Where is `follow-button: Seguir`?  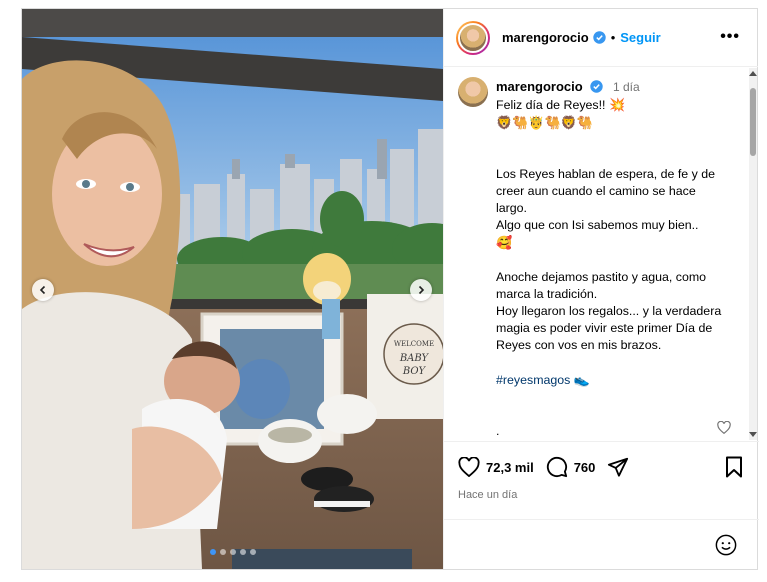 follow-button: Seguir is located at coordinates (640, 37).